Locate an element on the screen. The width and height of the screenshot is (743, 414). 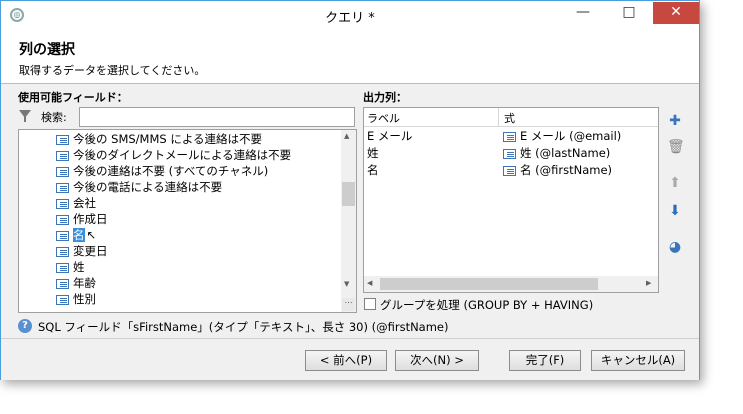
maximize-button: □ is located at coordinates (629, 13).